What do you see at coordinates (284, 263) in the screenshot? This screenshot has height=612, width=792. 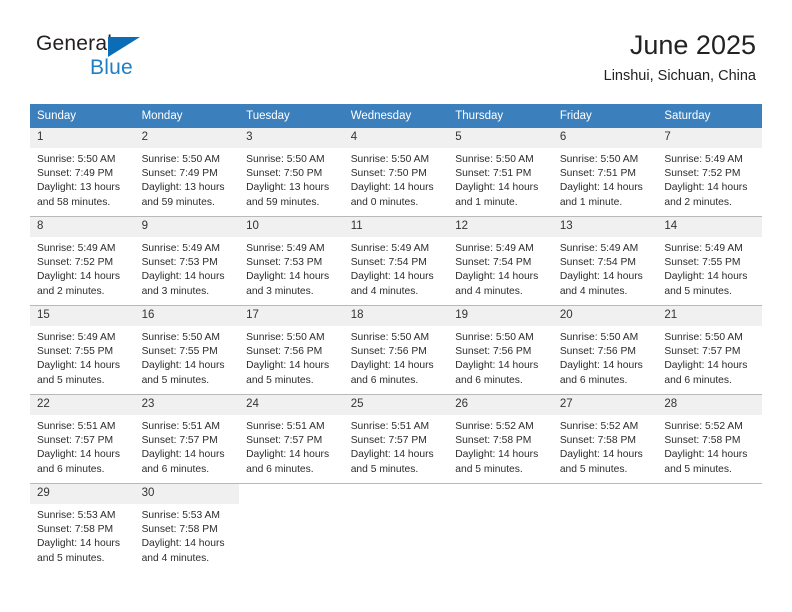 I see `sunset-text: Sunset: 7:53 PM` at bounding box center [284, 263].